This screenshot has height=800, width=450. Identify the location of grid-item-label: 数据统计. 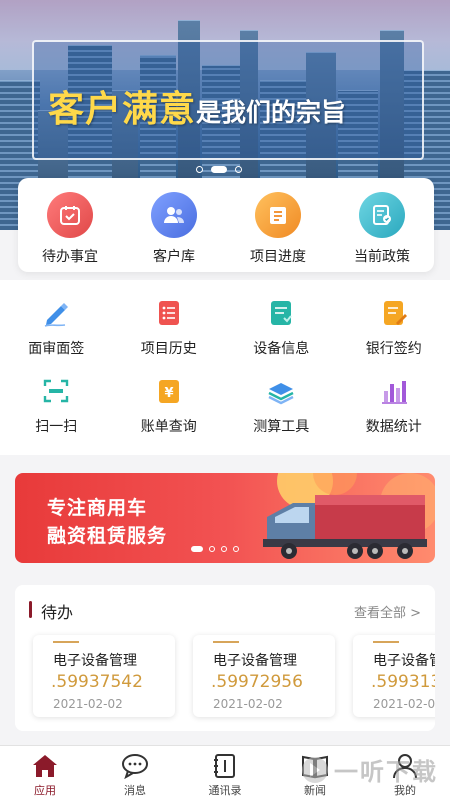
(393, 427).